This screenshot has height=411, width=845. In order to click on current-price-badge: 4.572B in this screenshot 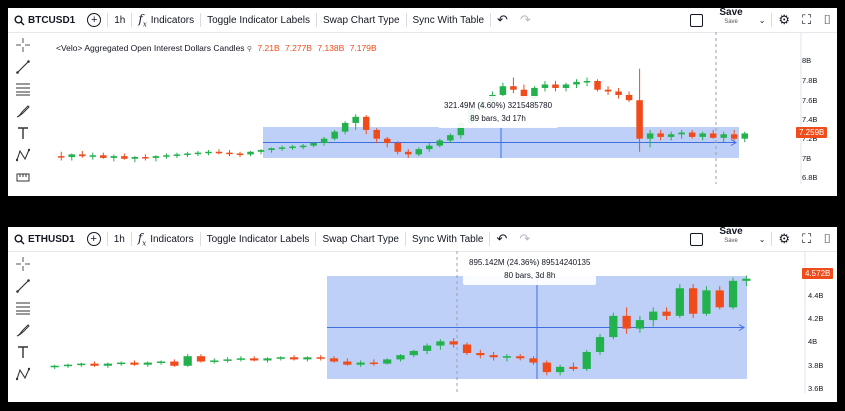, I will do `click(818, 273)`.